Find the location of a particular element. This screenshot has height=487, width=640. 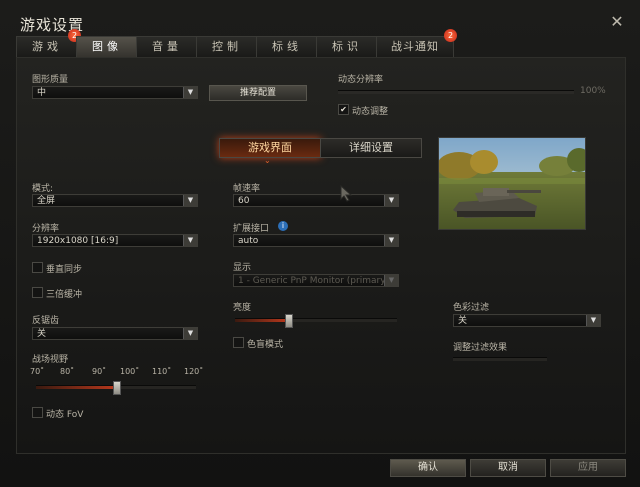

select-value: 1 - Generic PnP Monitor (primary) is located at coordinates (314, 281).